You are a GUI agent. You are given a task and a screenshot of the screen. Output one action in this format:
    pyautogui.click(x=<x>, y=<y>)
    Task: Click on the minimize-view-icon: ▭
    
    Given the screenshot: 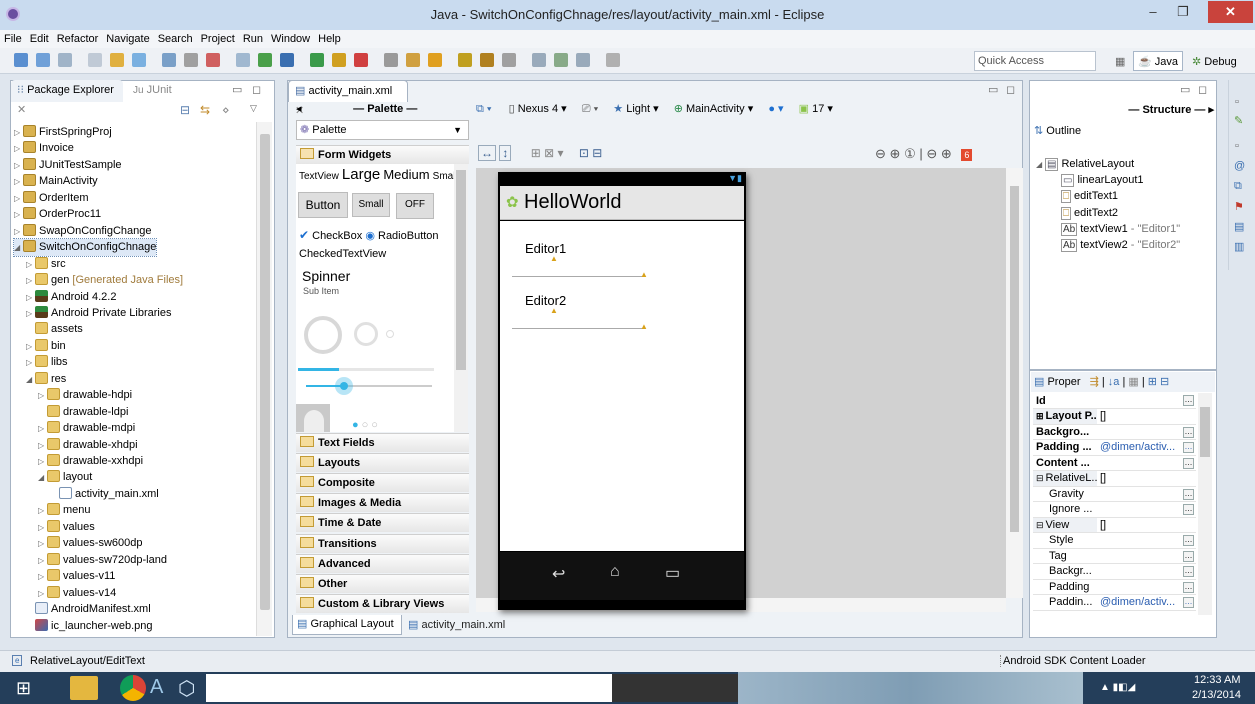 What is the action you would take?
    pyautogui.click(x=237, y=89)
    